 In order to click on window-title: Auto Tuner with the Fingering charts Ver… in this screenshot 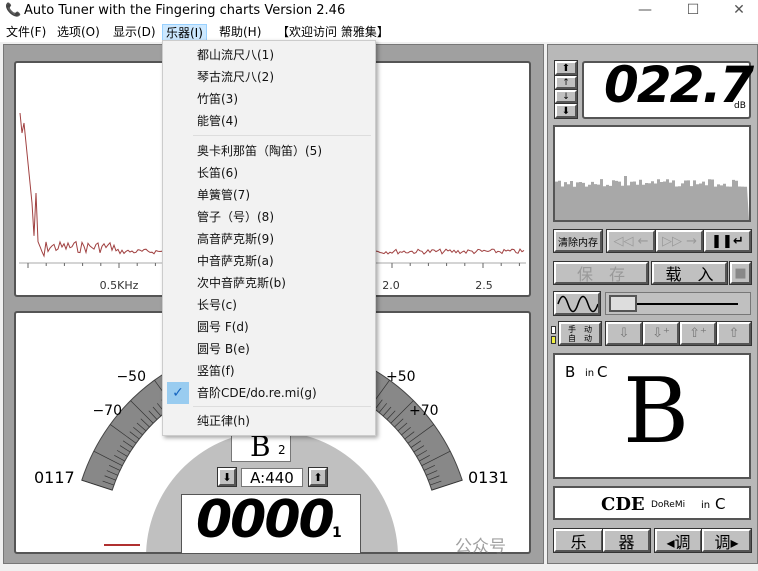, I will do `click(185, 10)`.